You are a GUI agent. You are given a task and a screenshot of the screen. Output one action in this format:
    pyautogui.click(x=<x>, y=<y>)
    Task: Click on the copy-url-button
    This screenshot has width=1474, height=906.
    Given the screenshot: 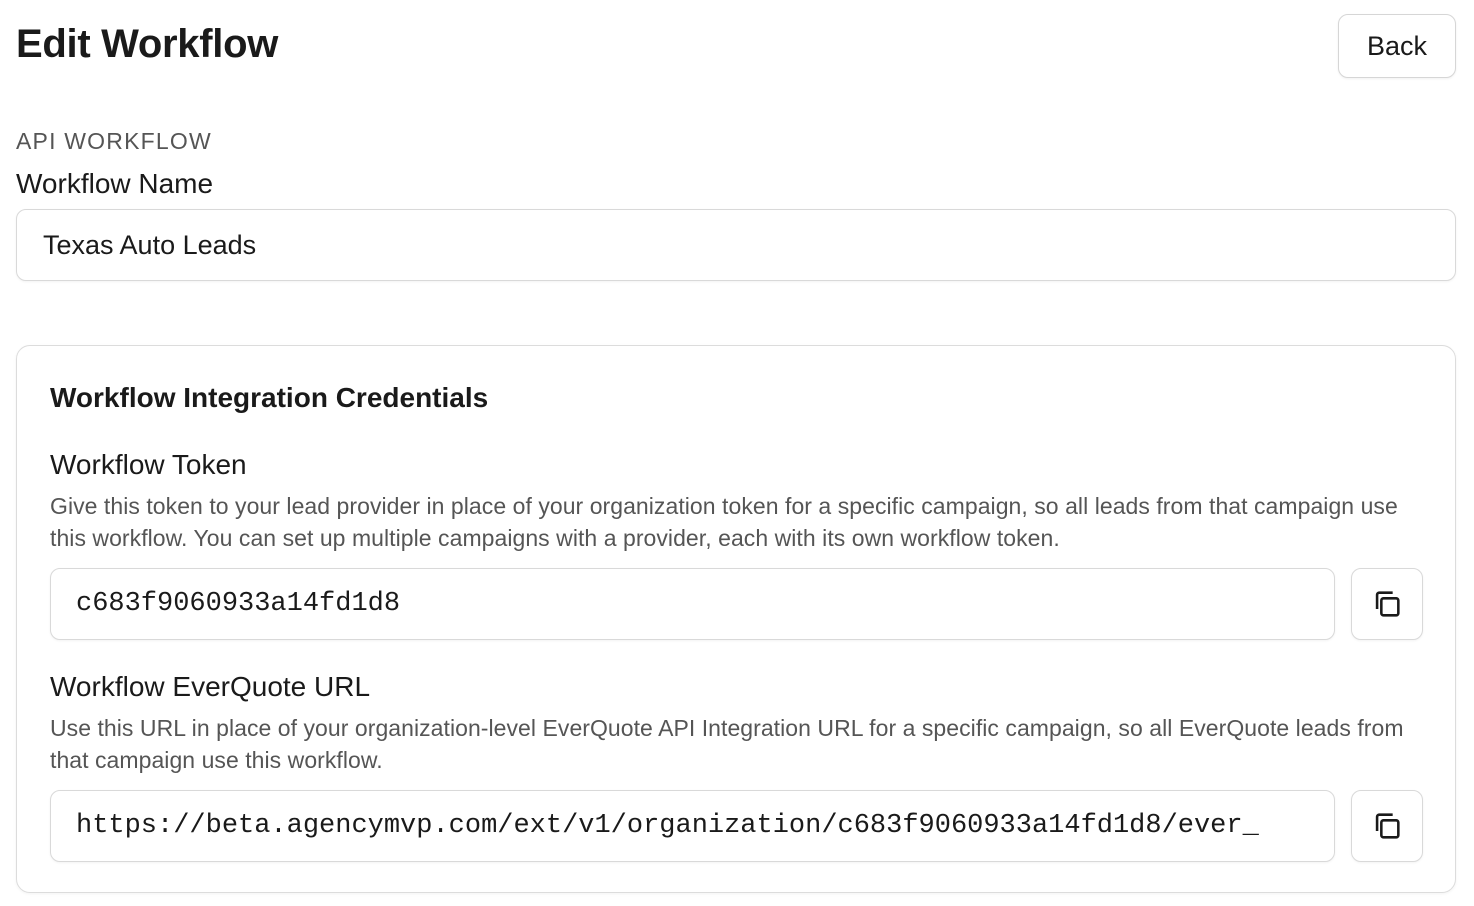 What is the action you would take?
    pyautogui.click(x=1387, y=826)
    